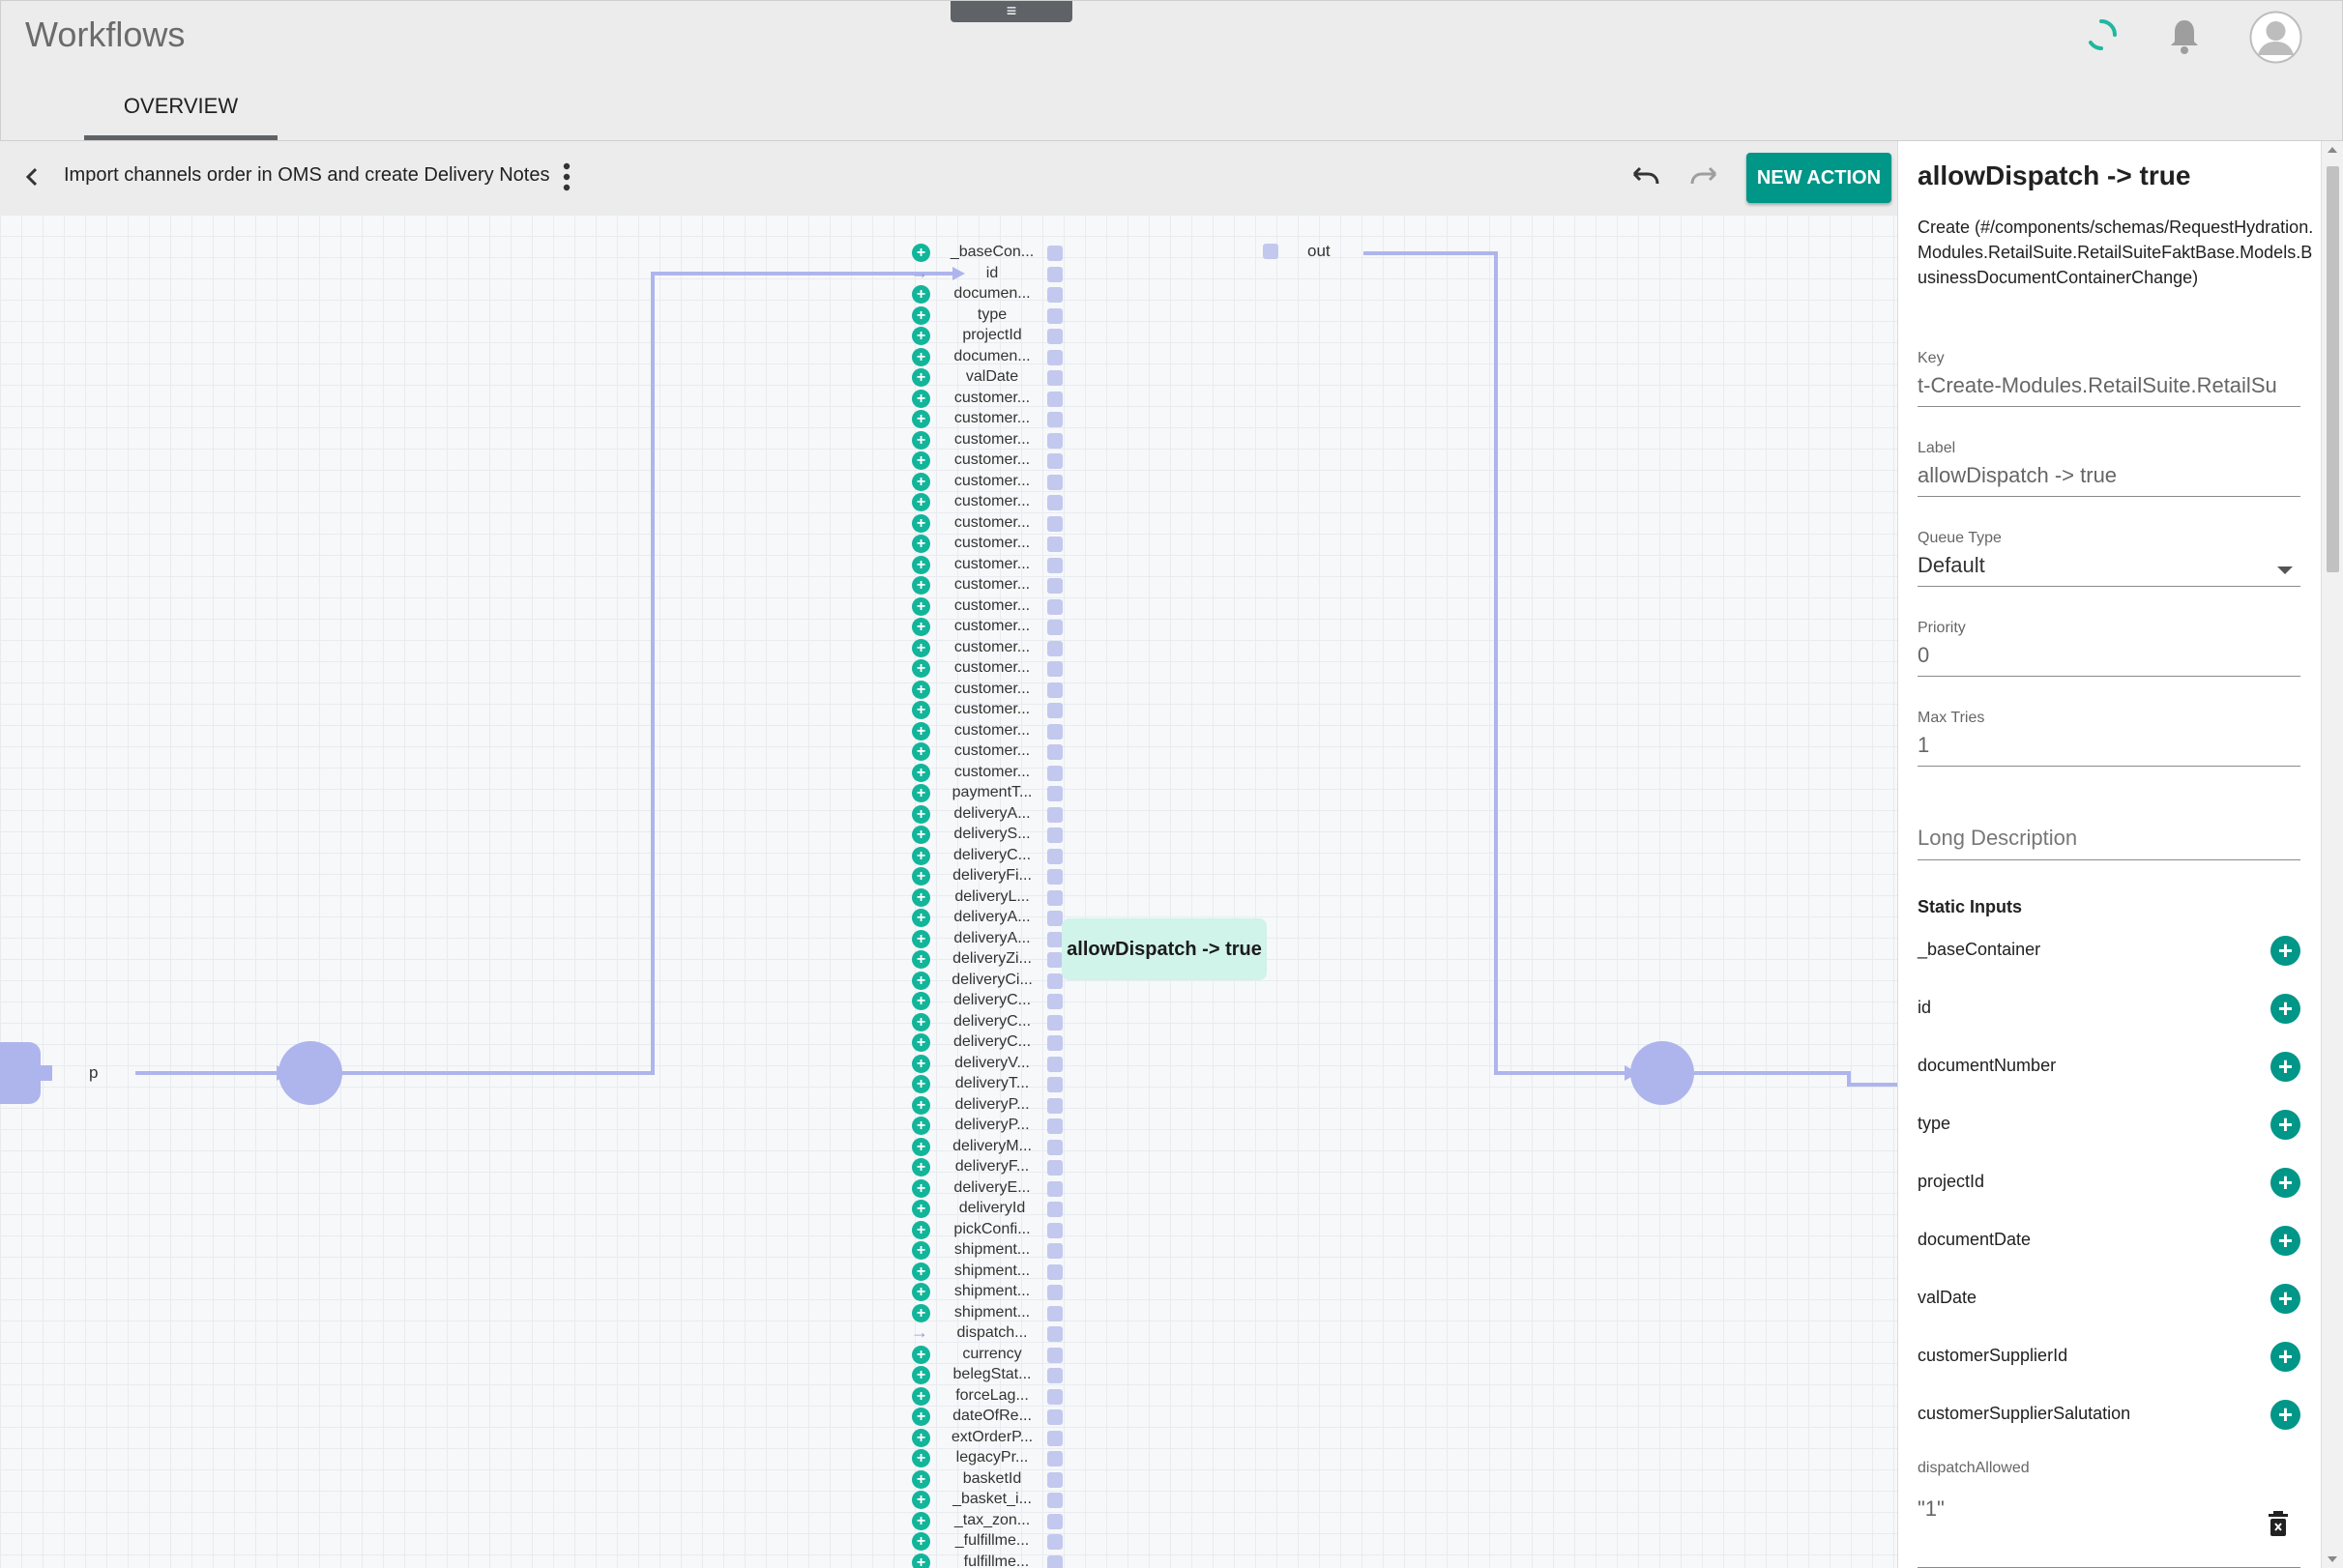 Image resolution: width=2343 pixels, height=1568 pixels. What do you see at coordinates (2109, 479) in the screenshot?
I see `label-field-value: allowDispatch -> true` at bounding box center [2109, 479].